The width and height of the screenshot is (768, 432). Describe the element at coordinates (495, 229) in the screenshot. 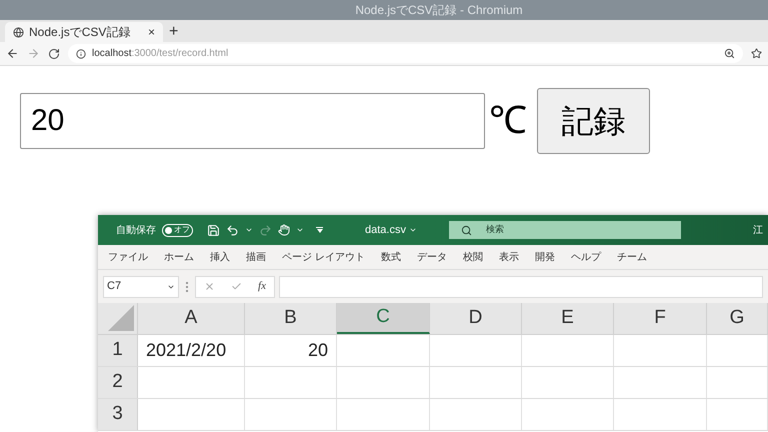

I see `search-placeholder: 検索` at that location.